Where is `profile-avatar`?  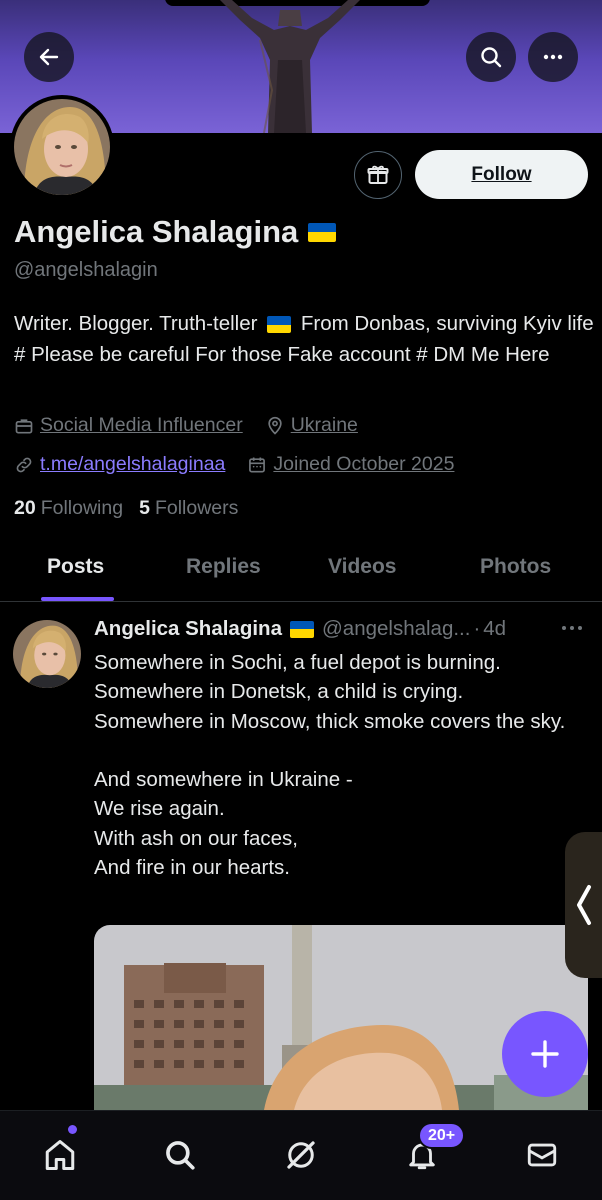 profile-avatar is located at coordinates (62, 147).